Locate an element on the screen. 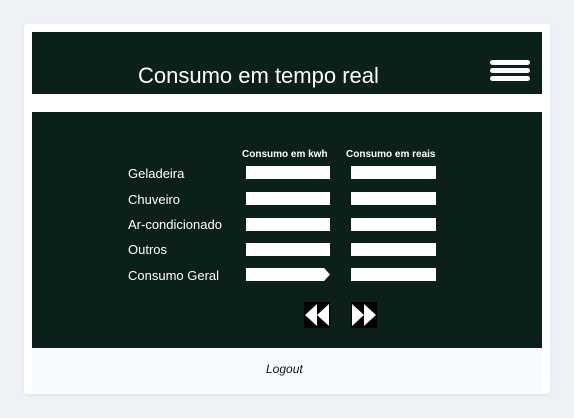 The width and height of the screenshot is (574, 418). consumo-geral-kwh-field is located at coordinates (288, 274).